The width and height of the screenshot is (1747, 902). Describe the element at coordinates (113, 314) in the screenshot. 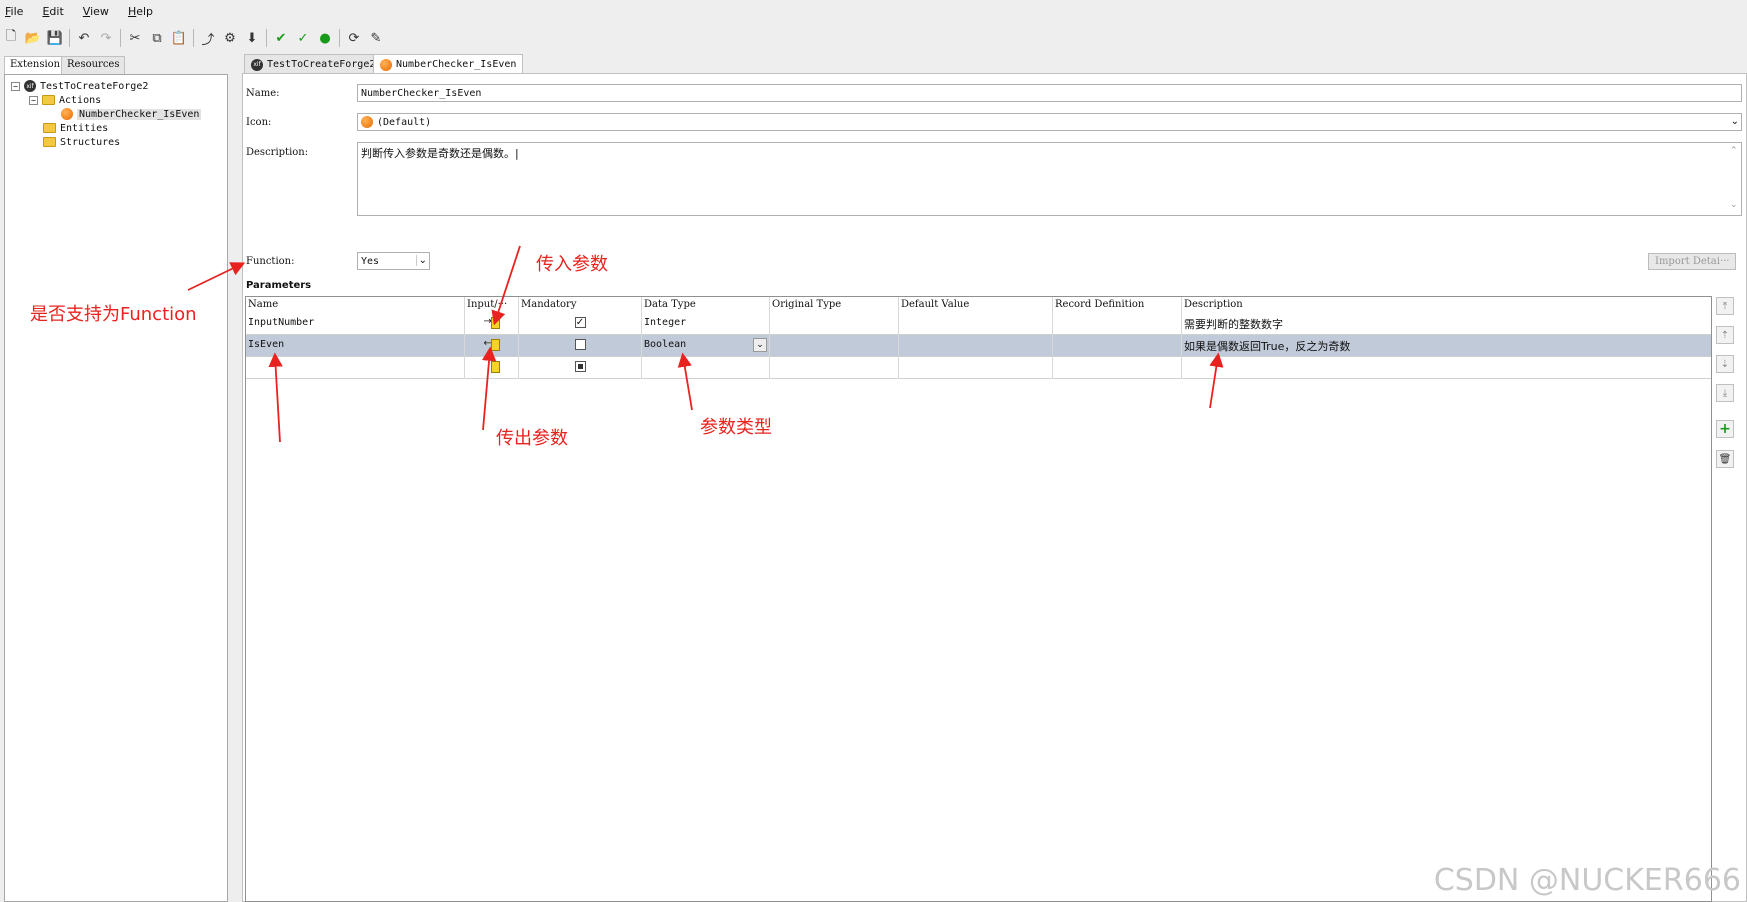

I see `annotation-function-support: 是否支持为Function` at that location.